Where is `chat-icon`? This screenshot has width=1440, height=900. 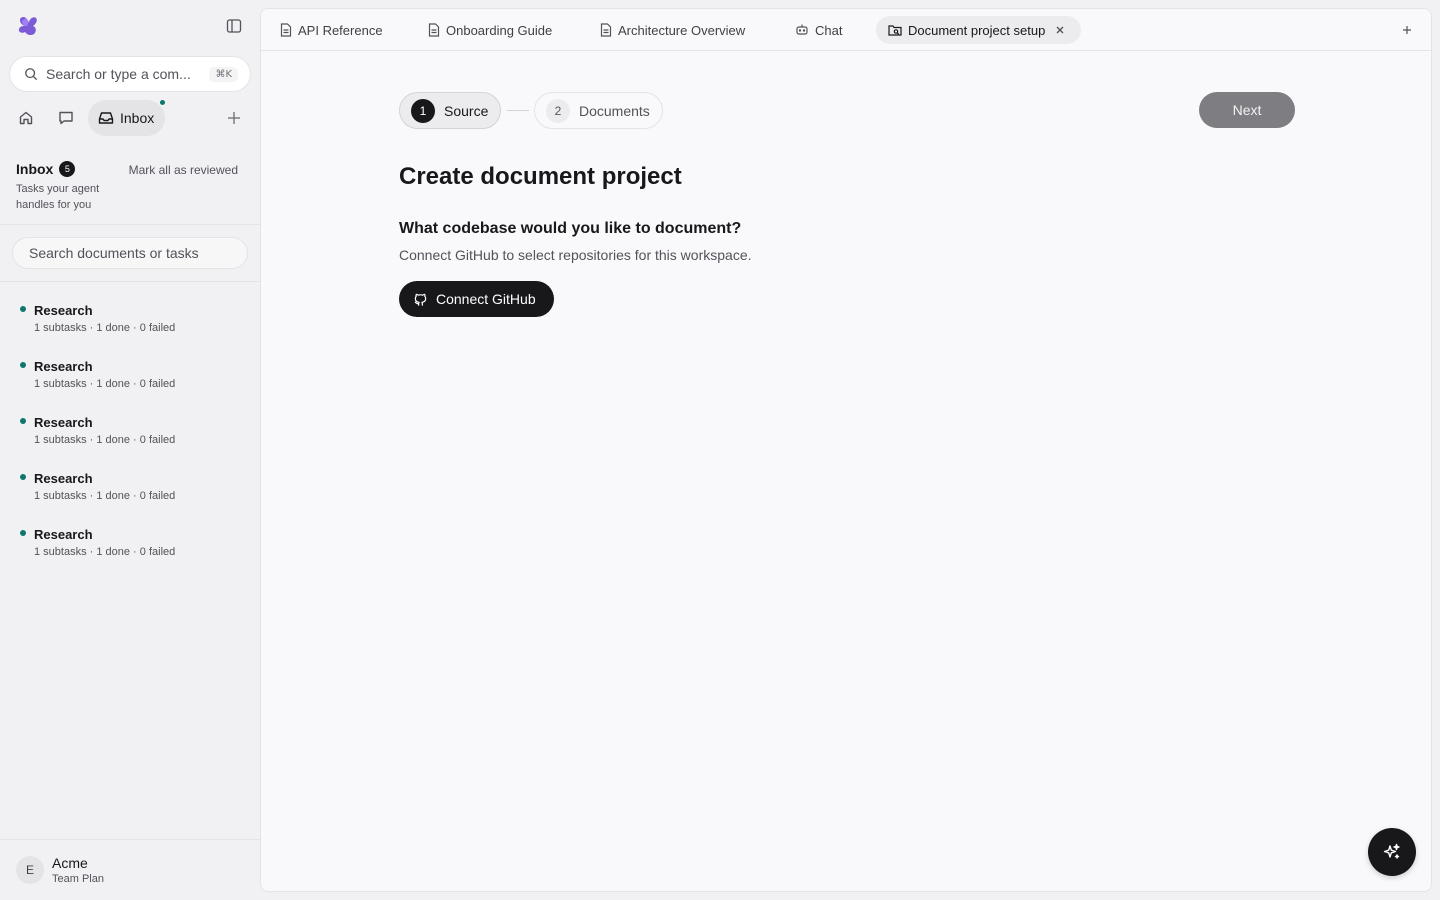
chat-icon is located at coordinates (66, 118).